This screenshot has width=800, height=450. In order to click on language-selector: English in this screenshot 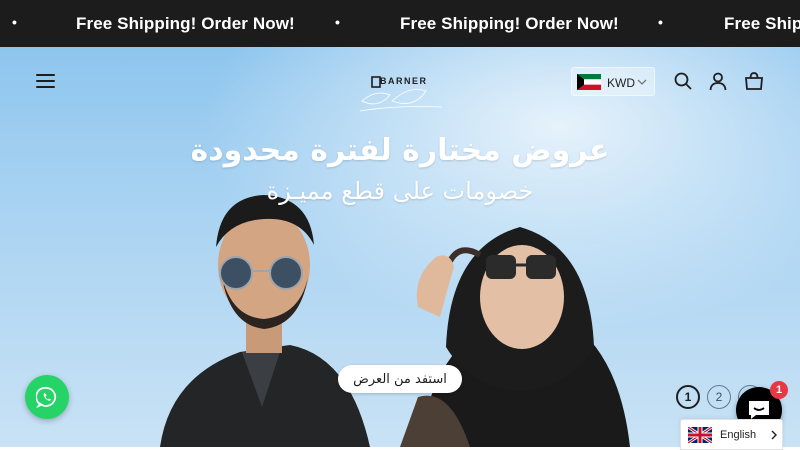, I will do `click(731, 434)`.